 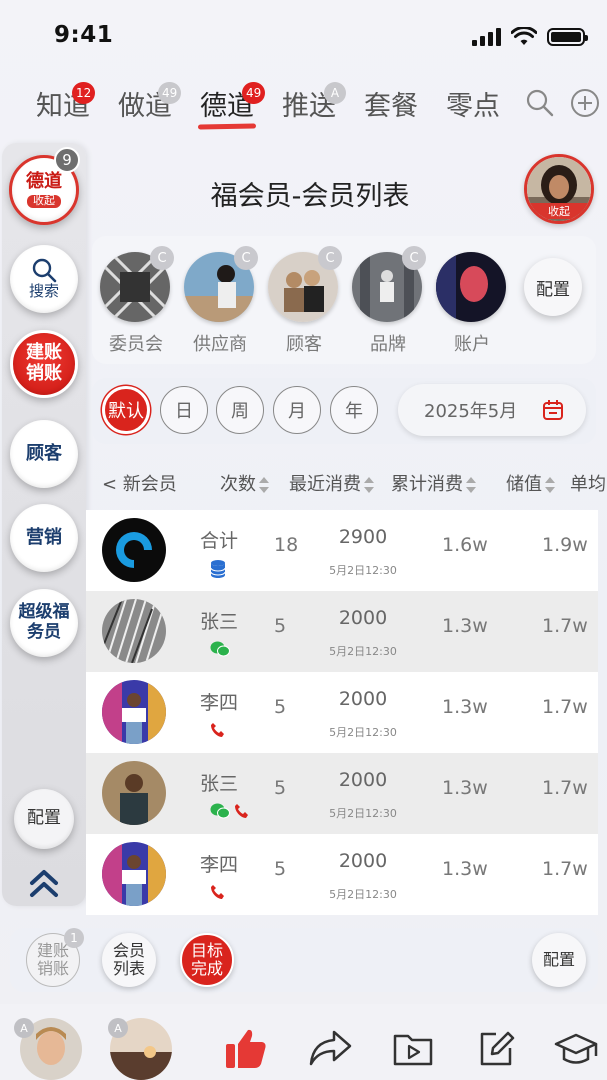 I want to click on sidebar-super-servant-button: 超级福务员, so click(x=44, y=623).